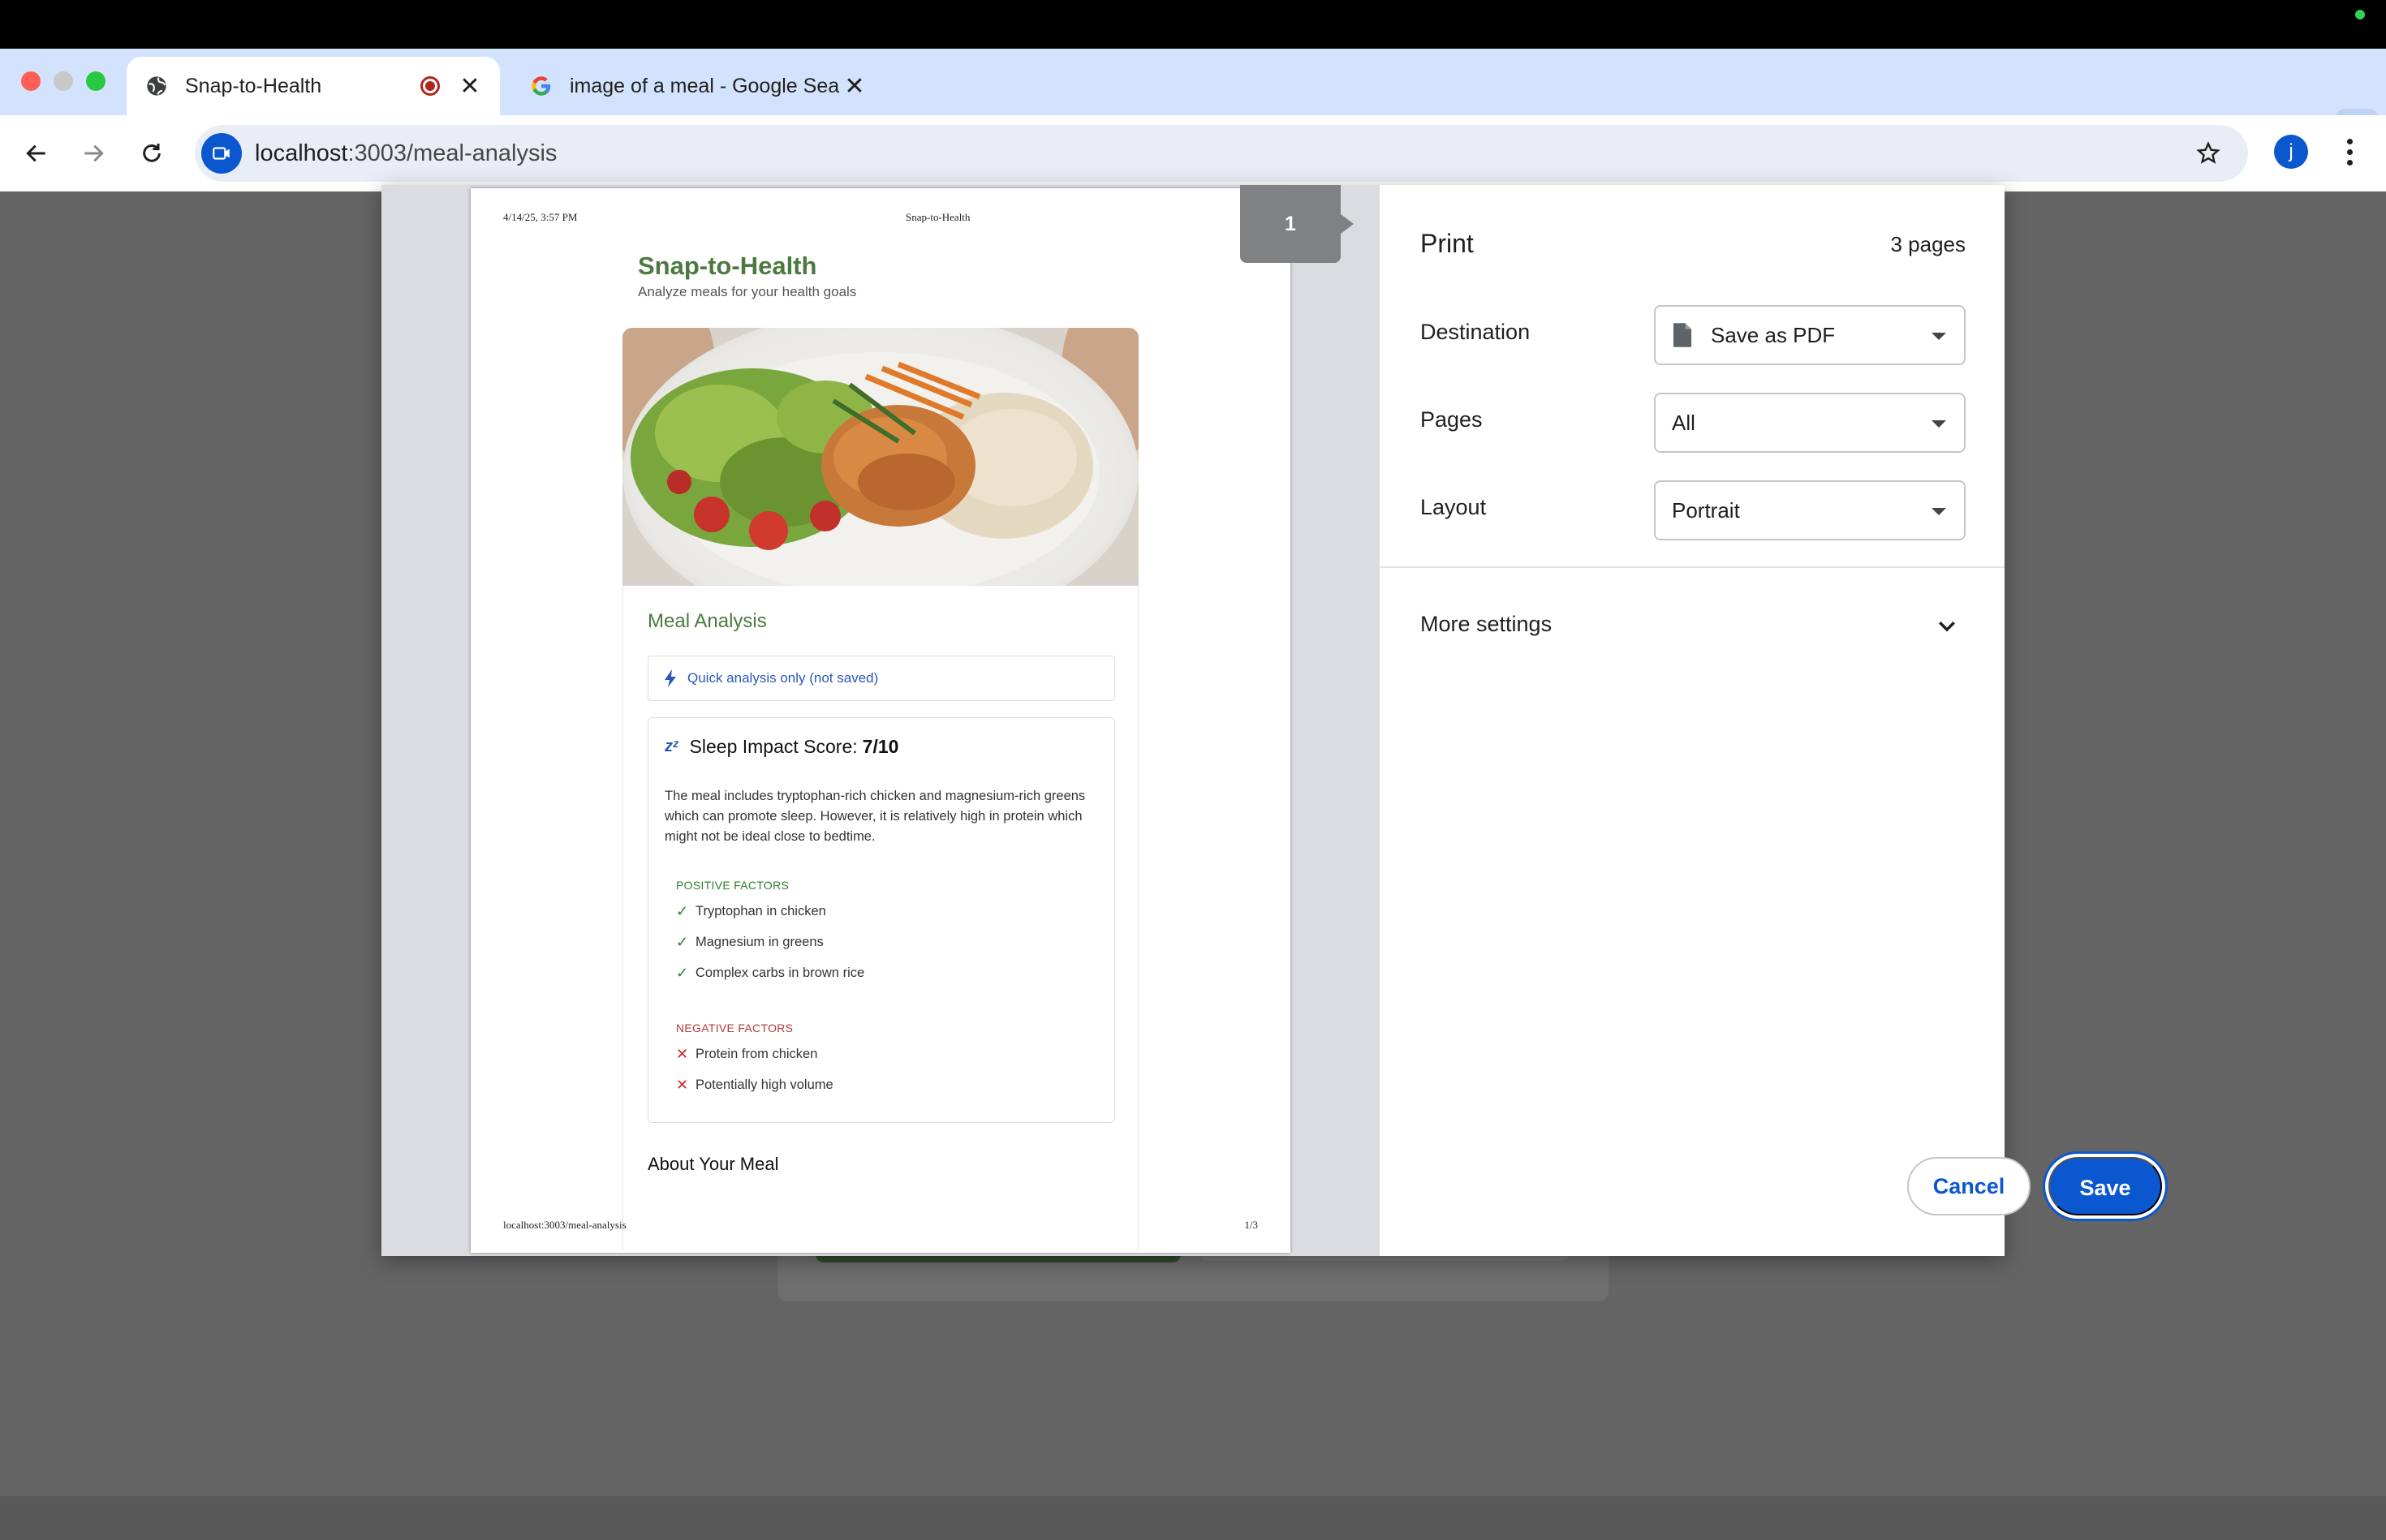  Describe the element at coordinates (63, 81) in the screenshot. I see `window-minimize-button` at that location.